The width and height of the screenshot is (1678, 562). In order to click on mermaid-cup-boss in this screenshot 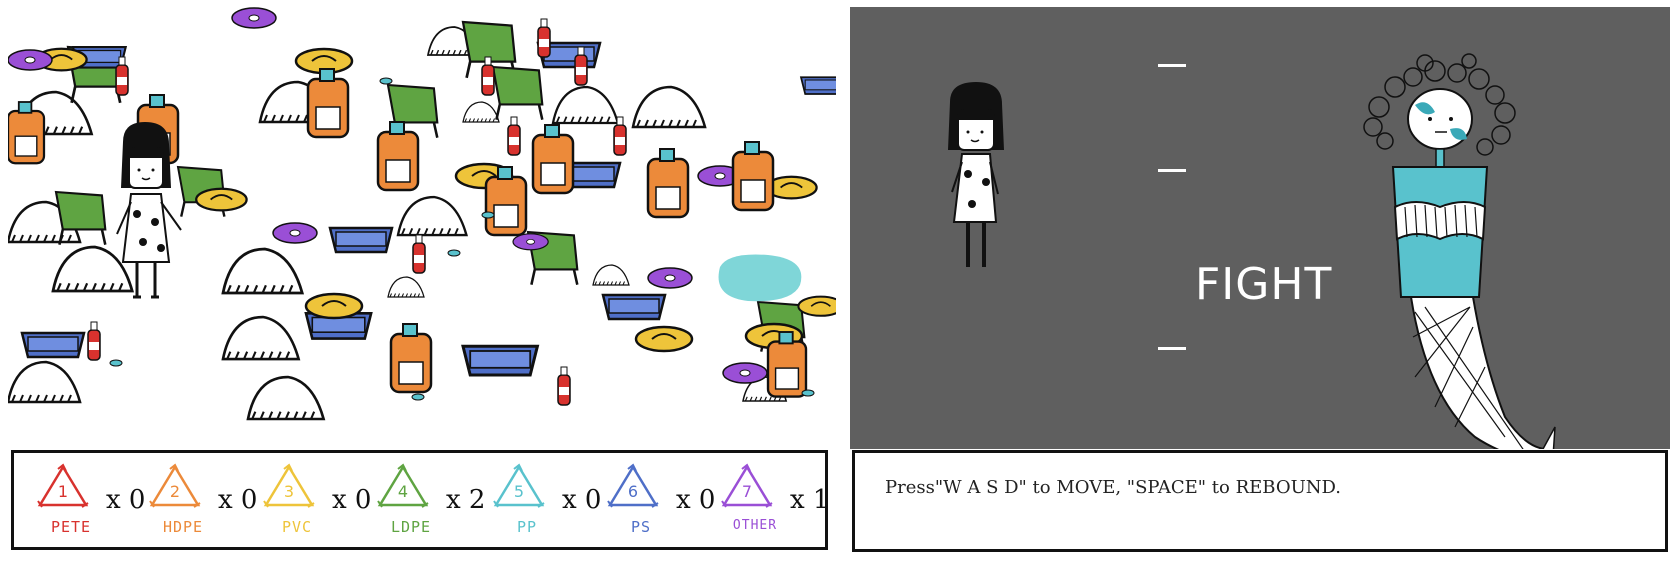, I will do `click(1459, 251)`.